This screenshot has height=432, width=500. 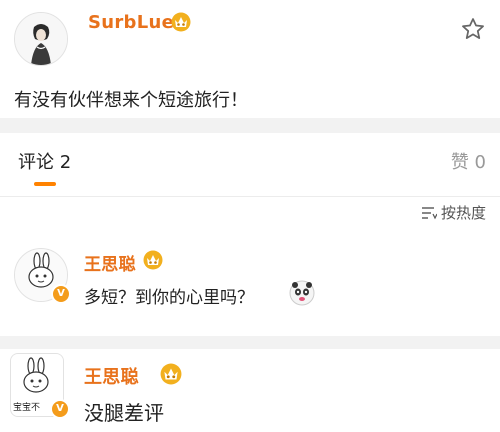 I want to click on panda-face-emoji, so click(x=302, y=293).